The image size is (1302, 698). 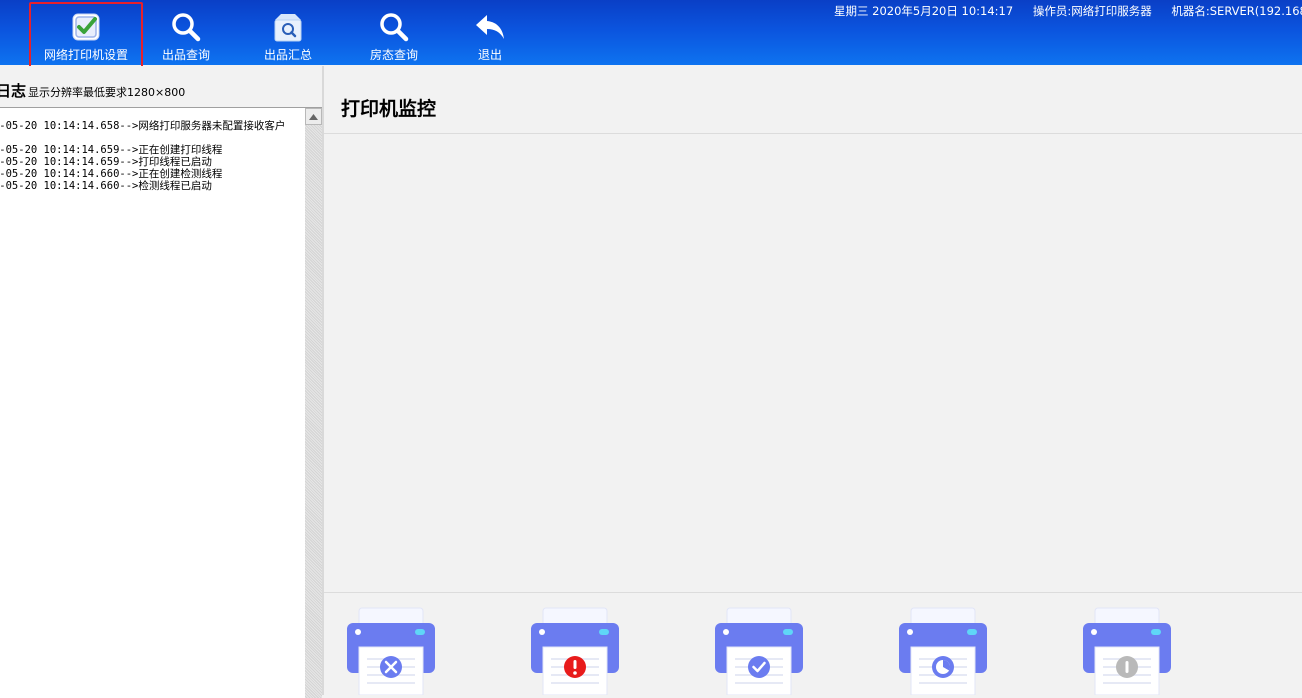 I want to click on log-scrollbar, so click(x=313, y=402).